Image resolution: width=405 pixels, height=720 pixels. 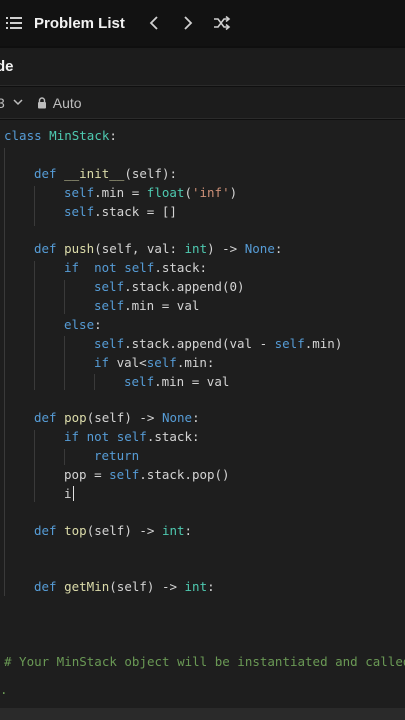 I want to click on code-line: def top(self) -> int:, so click(x=113, y=530).